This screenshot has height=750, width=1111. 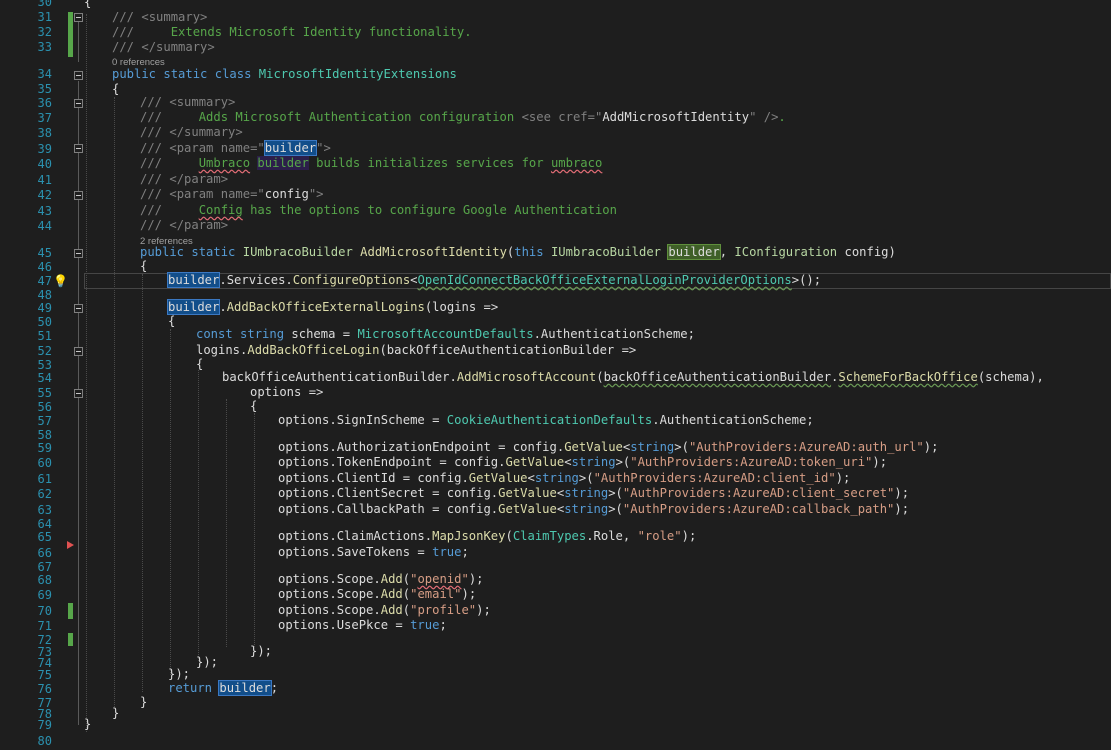 What do you see at coordinates (60, 281) in the screenshot?
I see `lightbulb-icon: 💡` at bounding box center [60, 281].